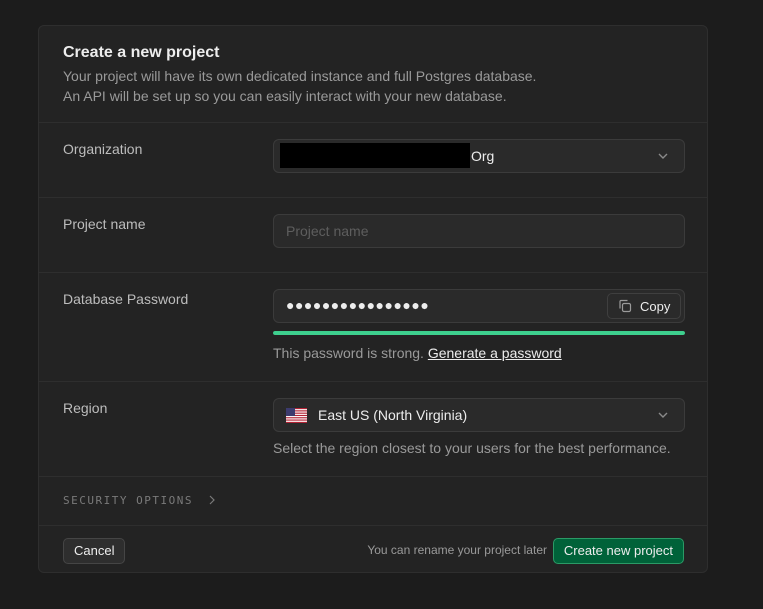  I want to click on project-name-label: Project name, so click(104, 224).